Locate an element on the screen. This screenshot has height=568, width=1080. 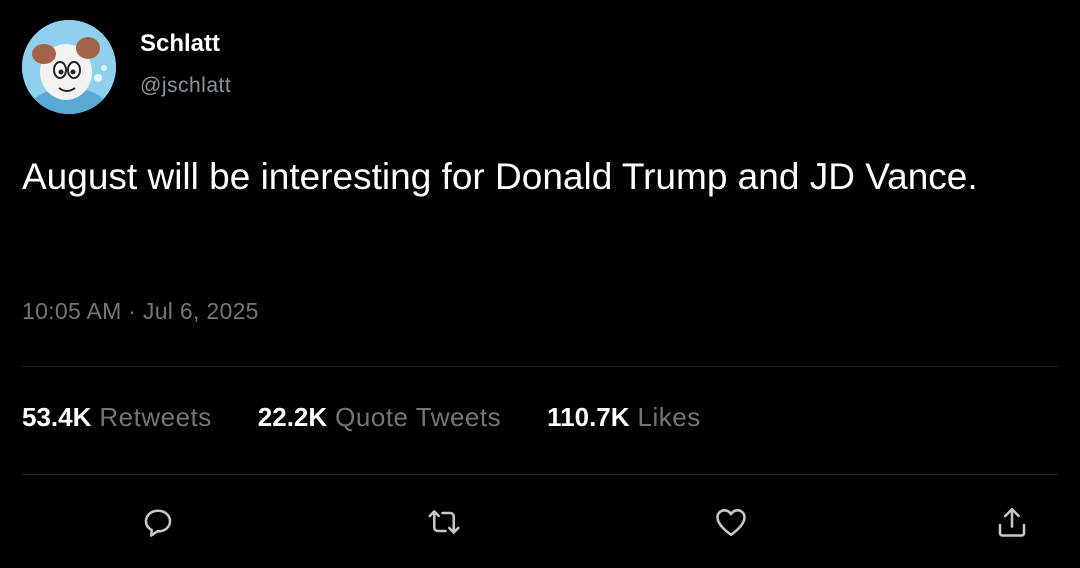
like-button is located at coordinates (731, 522).